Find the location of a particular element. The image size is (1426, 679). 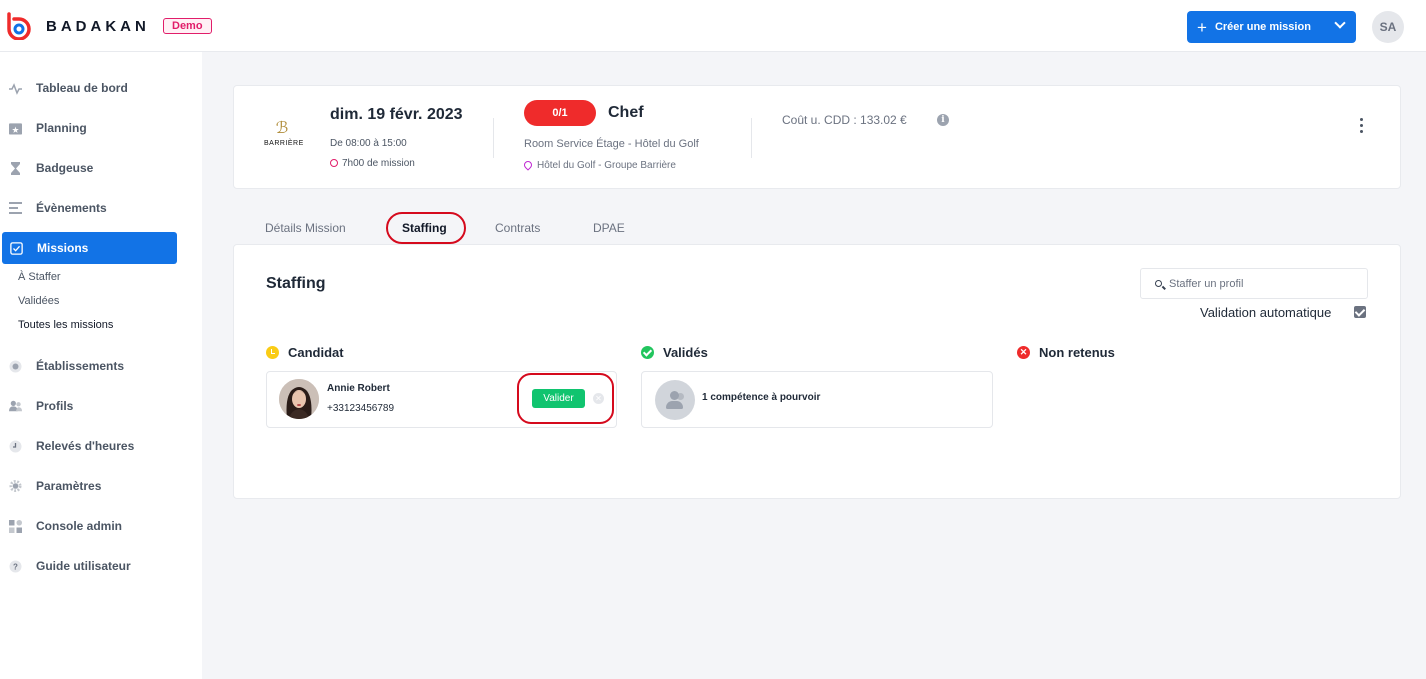

sidebar-item-guide-utilisateur: ? Guide utilisateur is located at coordinates (101, 566).